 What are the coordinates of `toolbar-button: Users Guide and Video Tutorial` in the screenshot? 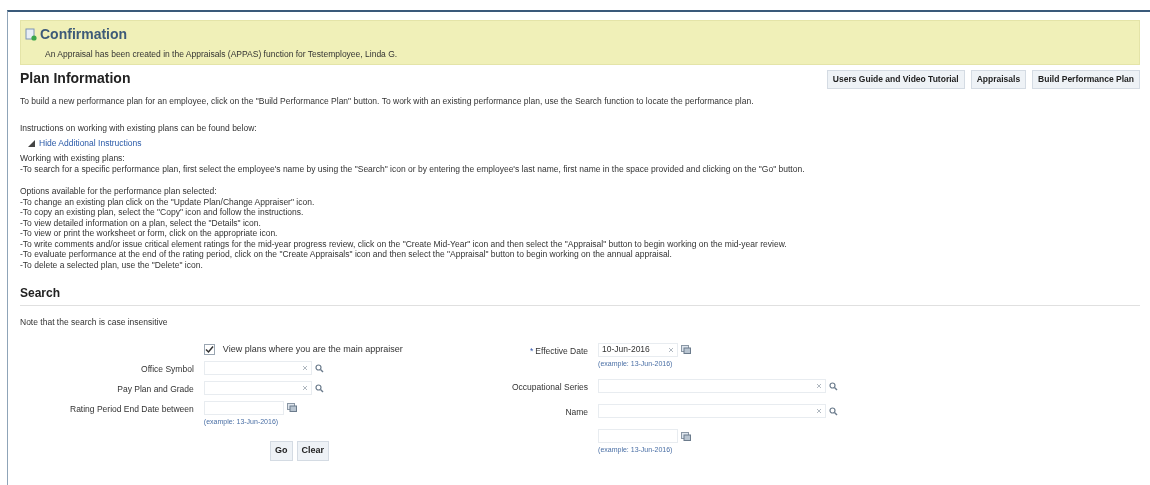 It's located at (895, 79).